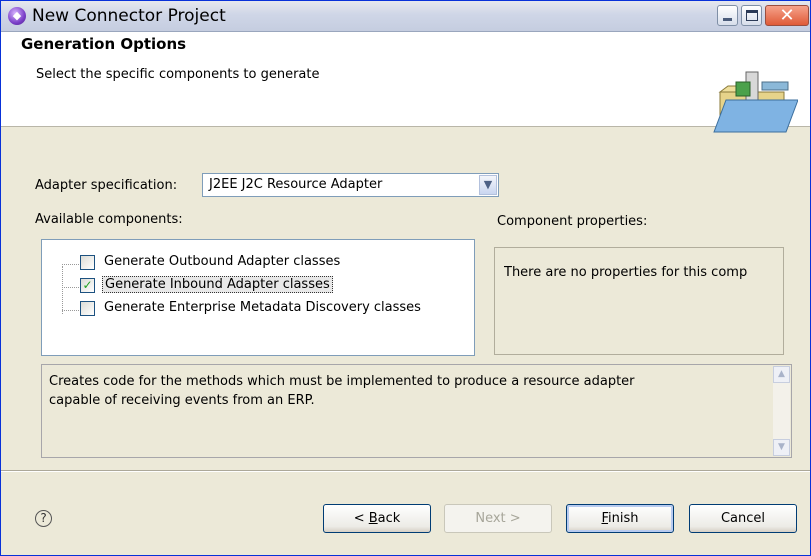 Image resolution: width=811 pixels, height=556 pixels. What do you see at coordinates (87, 285) in the screenshot?
I see `inbound-checkbox: ✓` at bounding box center [87, 285].